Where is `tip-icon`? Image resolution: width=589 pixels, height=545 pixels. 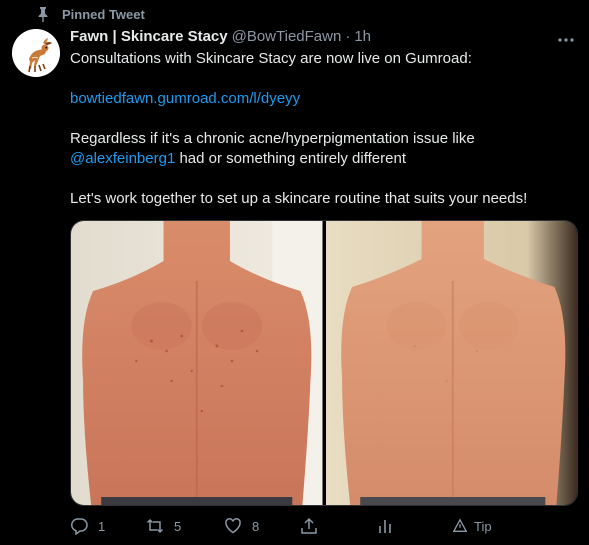 tip-icon is located at coordinates (460, 525).